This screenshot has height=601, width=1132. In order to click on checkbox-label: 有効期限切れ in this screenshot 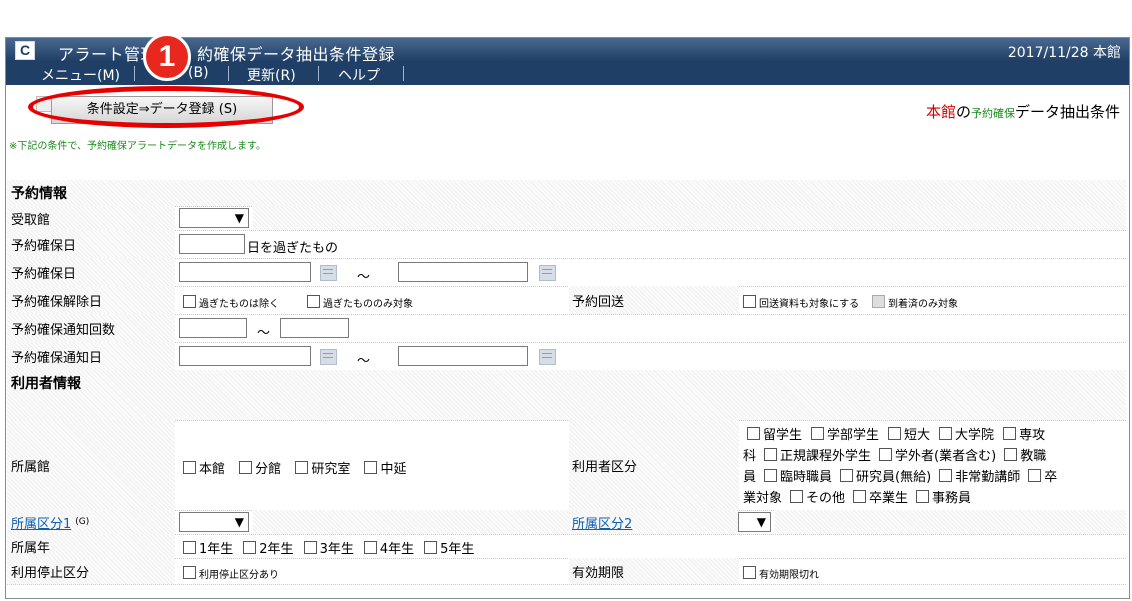, I will do `click(789, 575)`.